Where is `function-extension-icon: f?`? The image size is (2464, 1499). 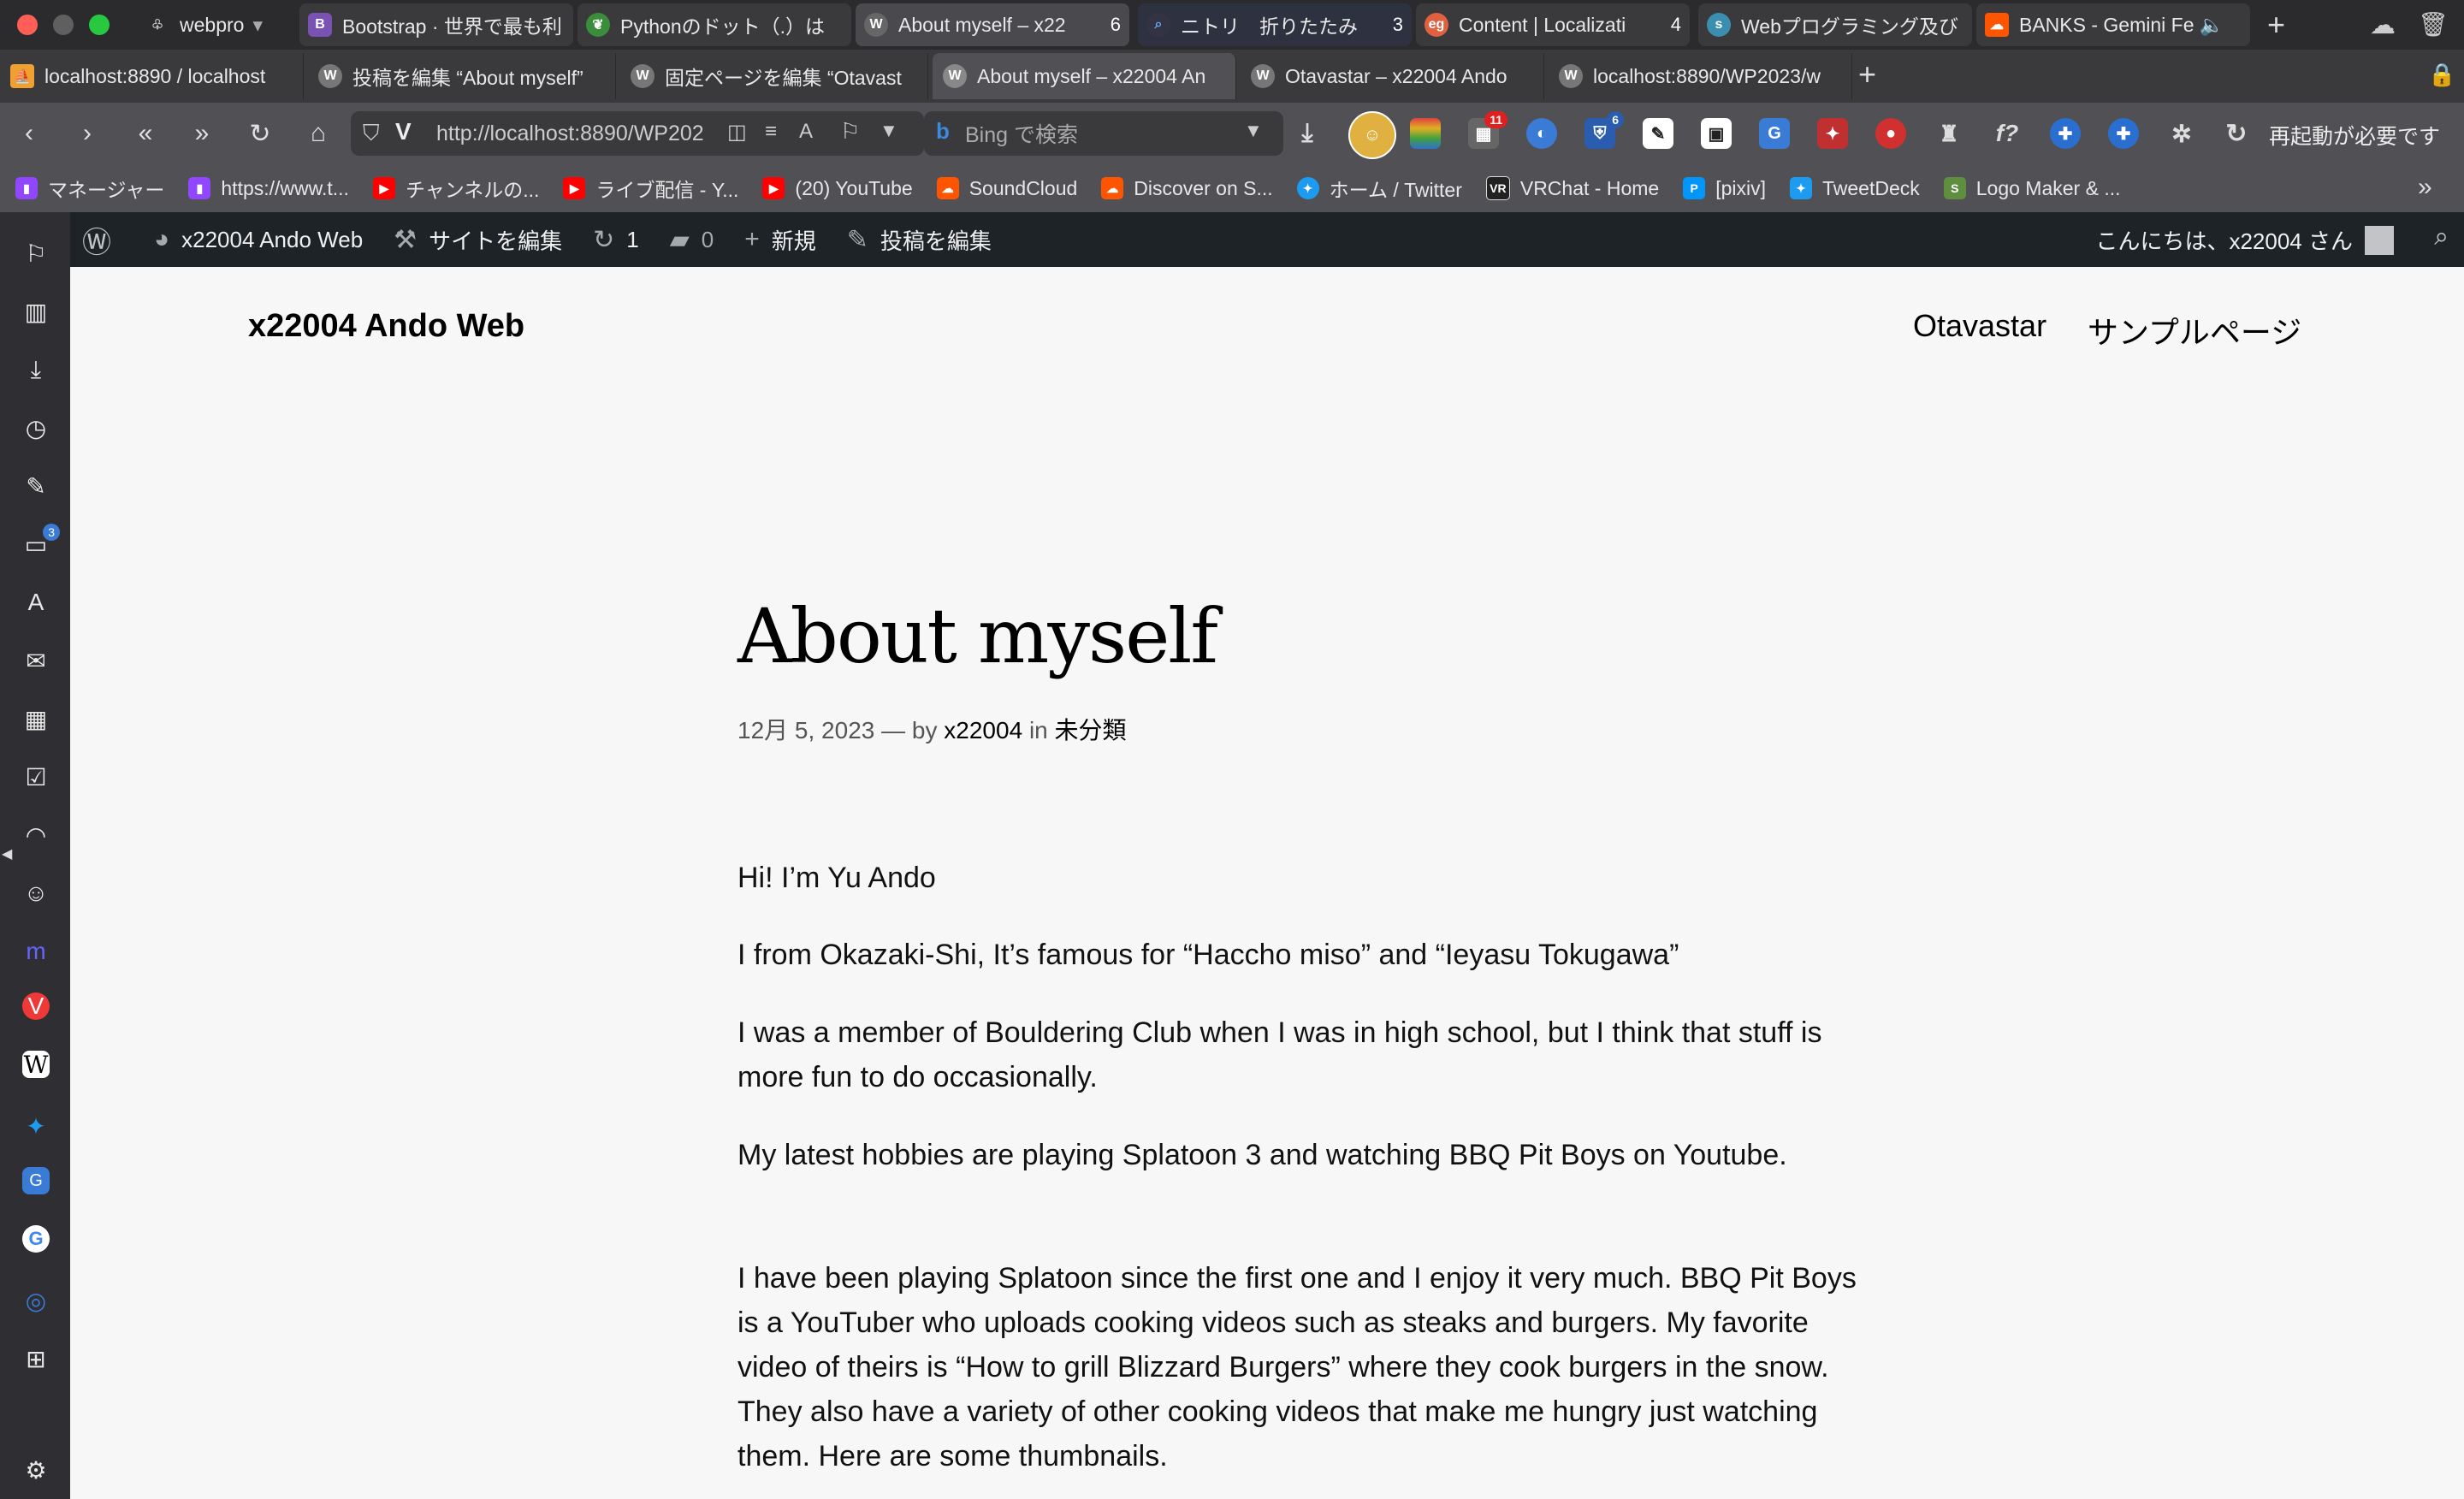
function-extension-icon: f? is located at coordinates (2007, 133).